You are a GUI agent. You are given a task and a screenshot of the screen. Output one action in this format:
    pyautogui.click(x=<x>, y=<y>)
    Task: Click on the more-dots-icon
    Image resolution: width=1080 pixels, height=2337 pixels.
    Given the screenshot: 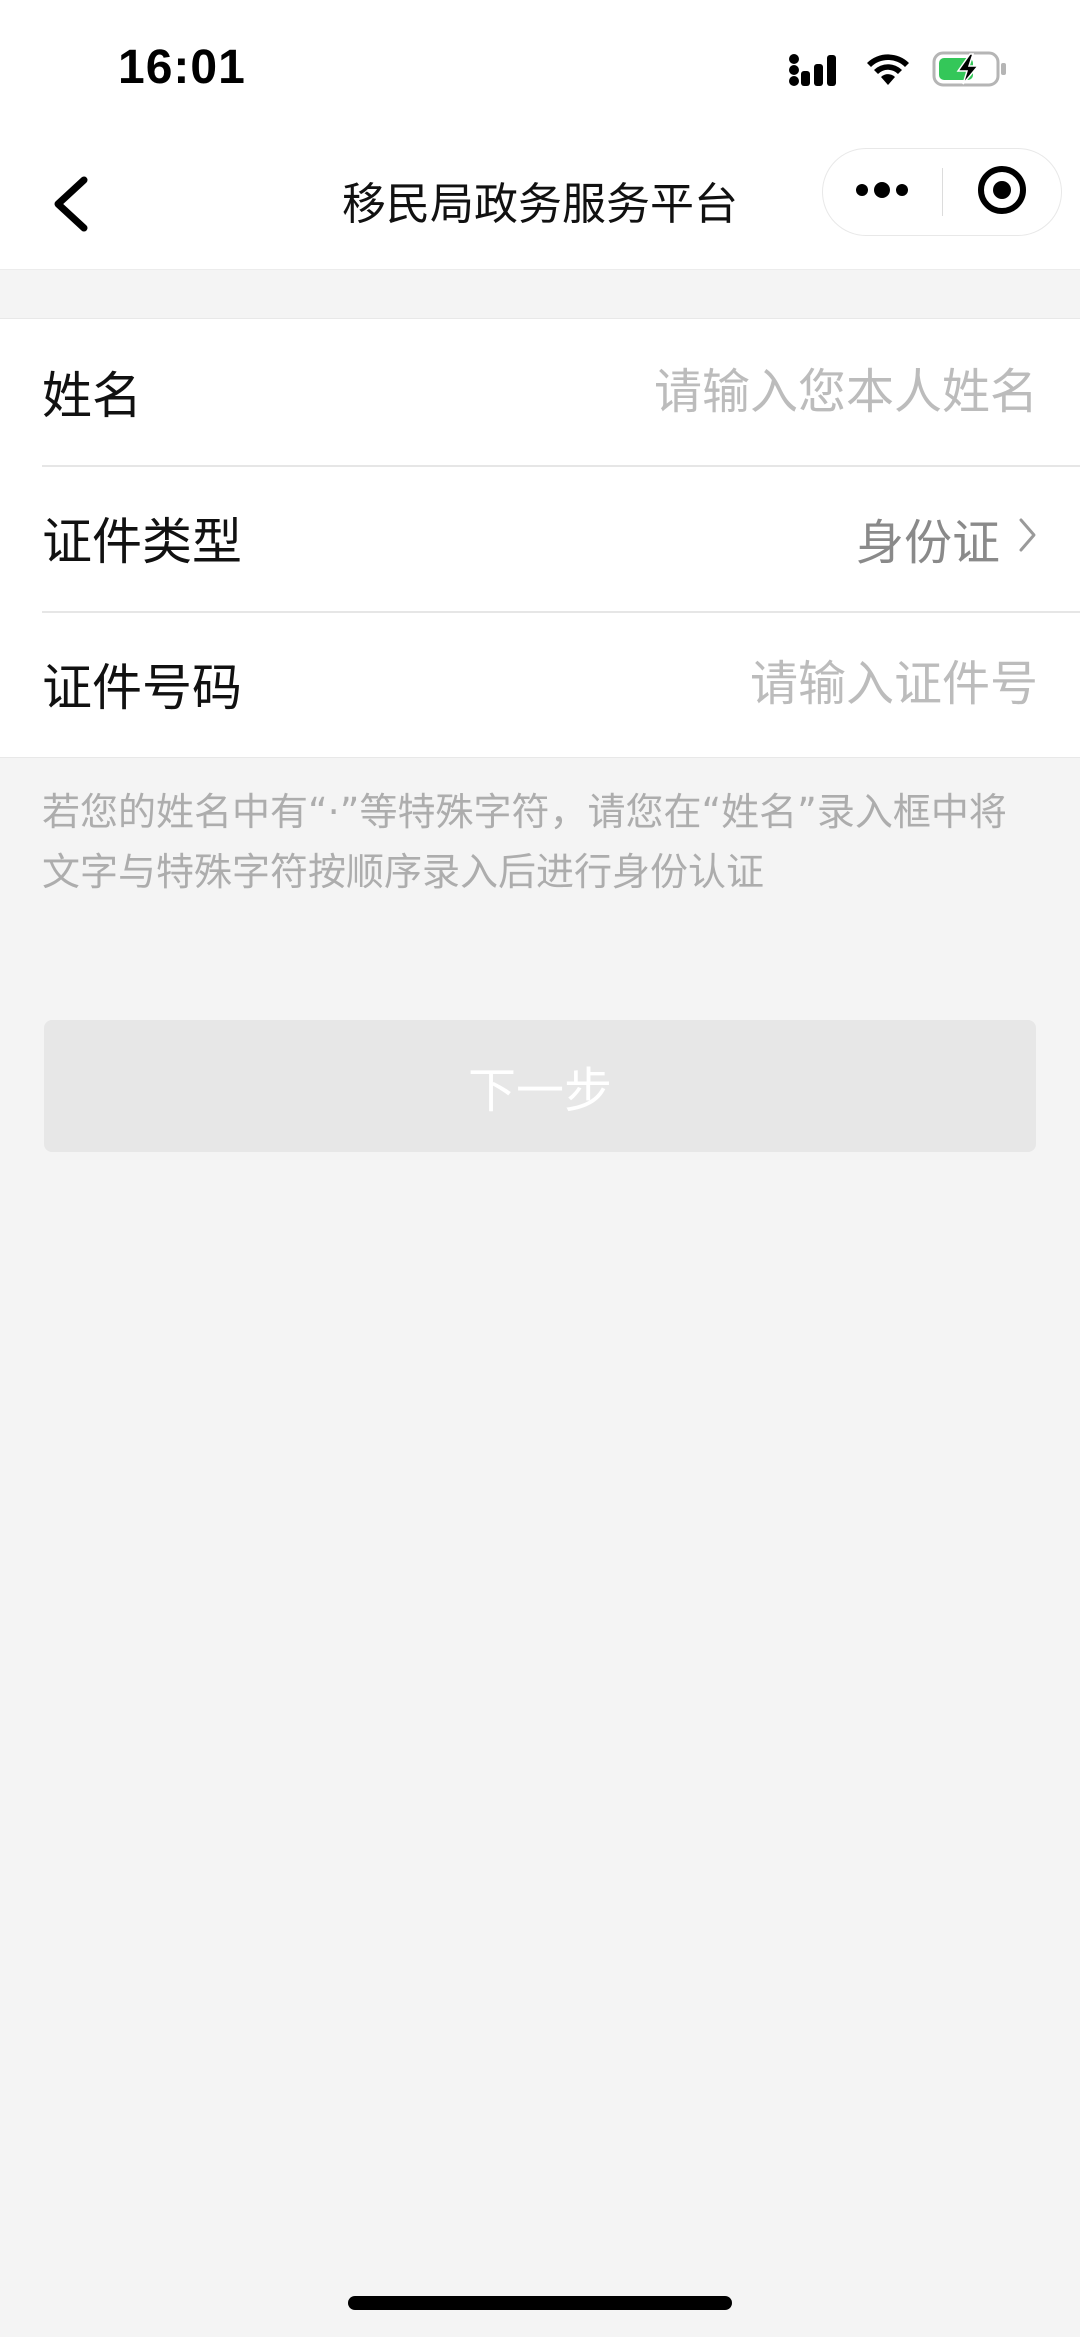 What is the action you would take?
    pyautogui.click(x=882, y=192)
    